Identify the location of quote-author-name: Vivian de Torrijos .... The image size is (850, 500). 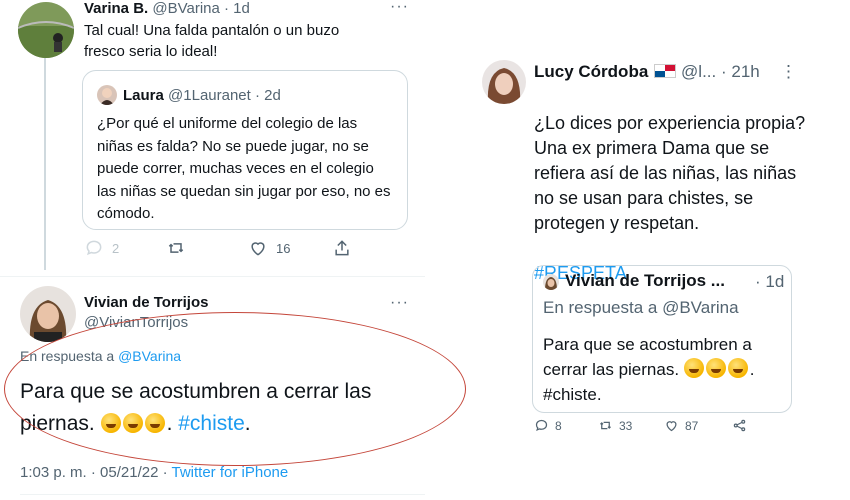
(645, 280).